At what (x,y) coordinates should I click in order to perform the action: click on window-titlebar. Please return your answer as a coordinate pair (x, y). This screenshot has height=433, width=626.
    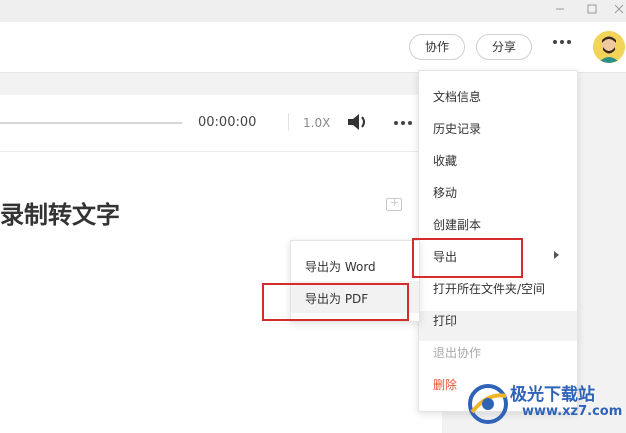
    Looking at the image, I should click on (313, 11).